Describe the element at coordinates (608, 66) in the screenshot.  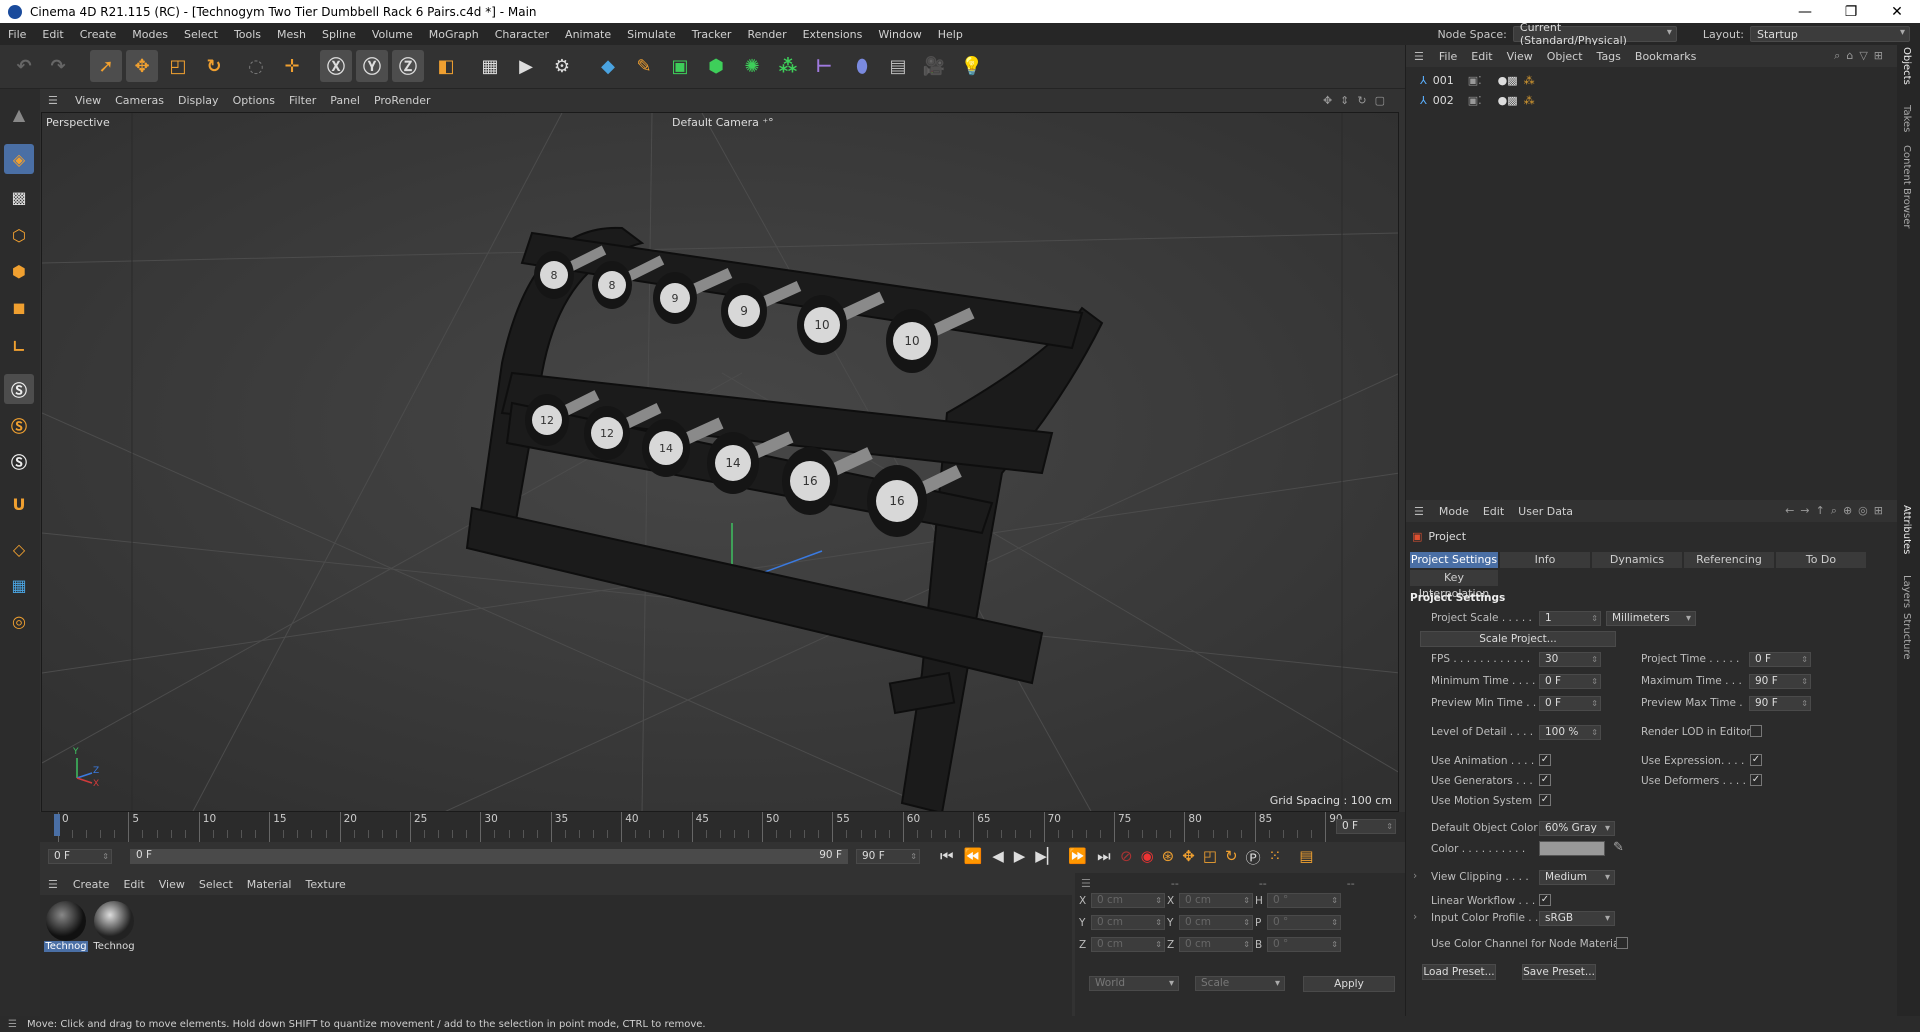
I see `cube-object-icon: ◆` at that location.